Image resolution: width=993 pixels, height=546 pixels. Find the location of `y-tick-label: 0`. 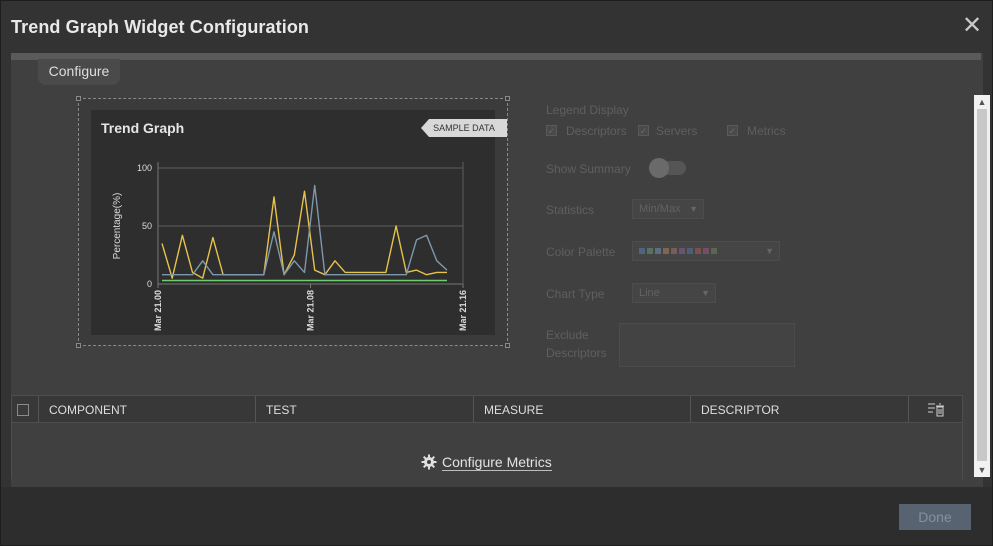

y-tick-label: 0 is located at coordinates (149, 284).